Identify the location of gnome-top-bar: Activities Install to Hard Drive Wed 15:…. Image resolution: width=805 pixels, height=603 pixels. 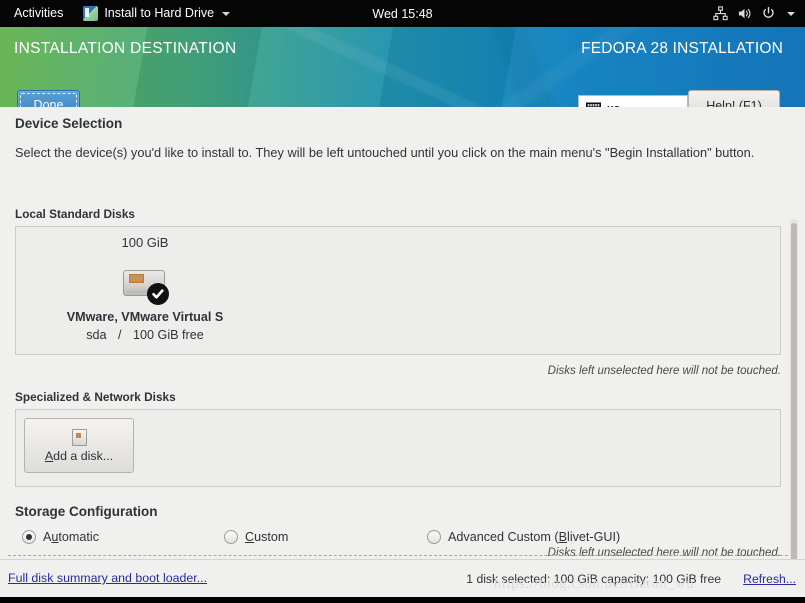
(402, 13).